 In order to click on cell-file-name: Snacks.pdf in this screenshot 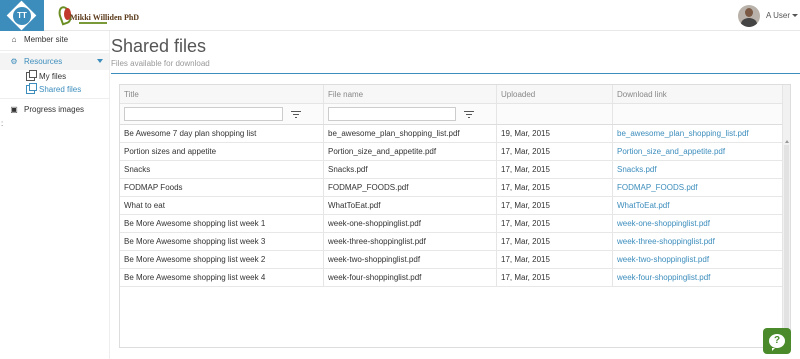, I will do `click(410, 169)`.